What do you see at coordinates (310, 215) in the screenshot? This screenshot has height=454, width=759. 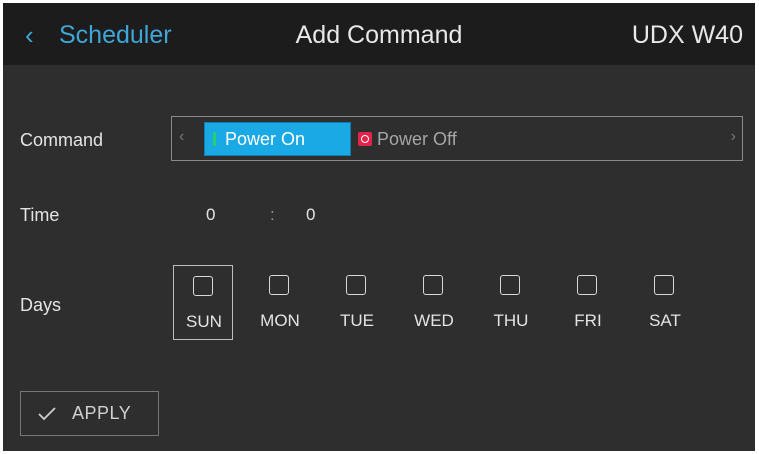 I see `time-minute: 0` at bounding box center [310, 215].